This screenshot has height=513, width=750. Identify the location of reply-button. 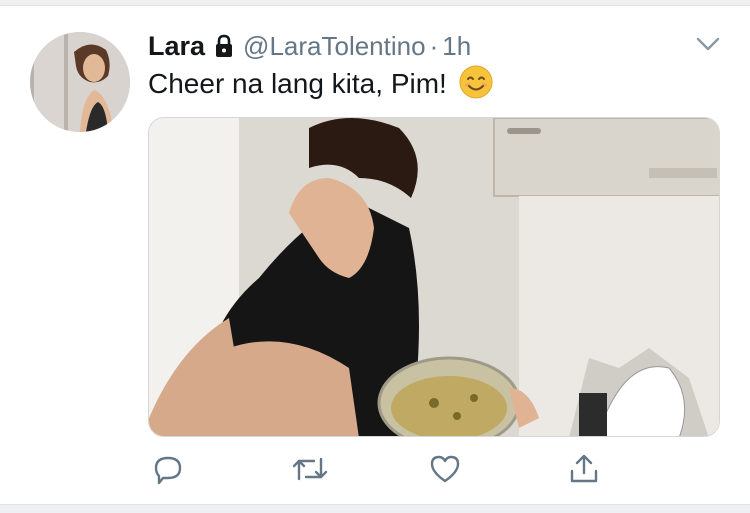
(168, 471).